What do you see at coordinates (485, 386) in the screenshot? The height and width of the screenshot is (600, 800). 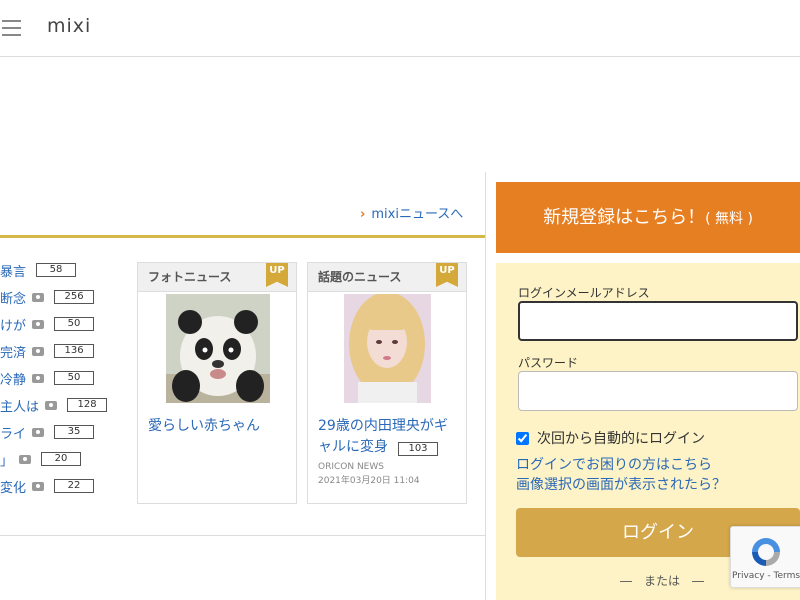 I see `column-divider` at bounding box center [485, 386].